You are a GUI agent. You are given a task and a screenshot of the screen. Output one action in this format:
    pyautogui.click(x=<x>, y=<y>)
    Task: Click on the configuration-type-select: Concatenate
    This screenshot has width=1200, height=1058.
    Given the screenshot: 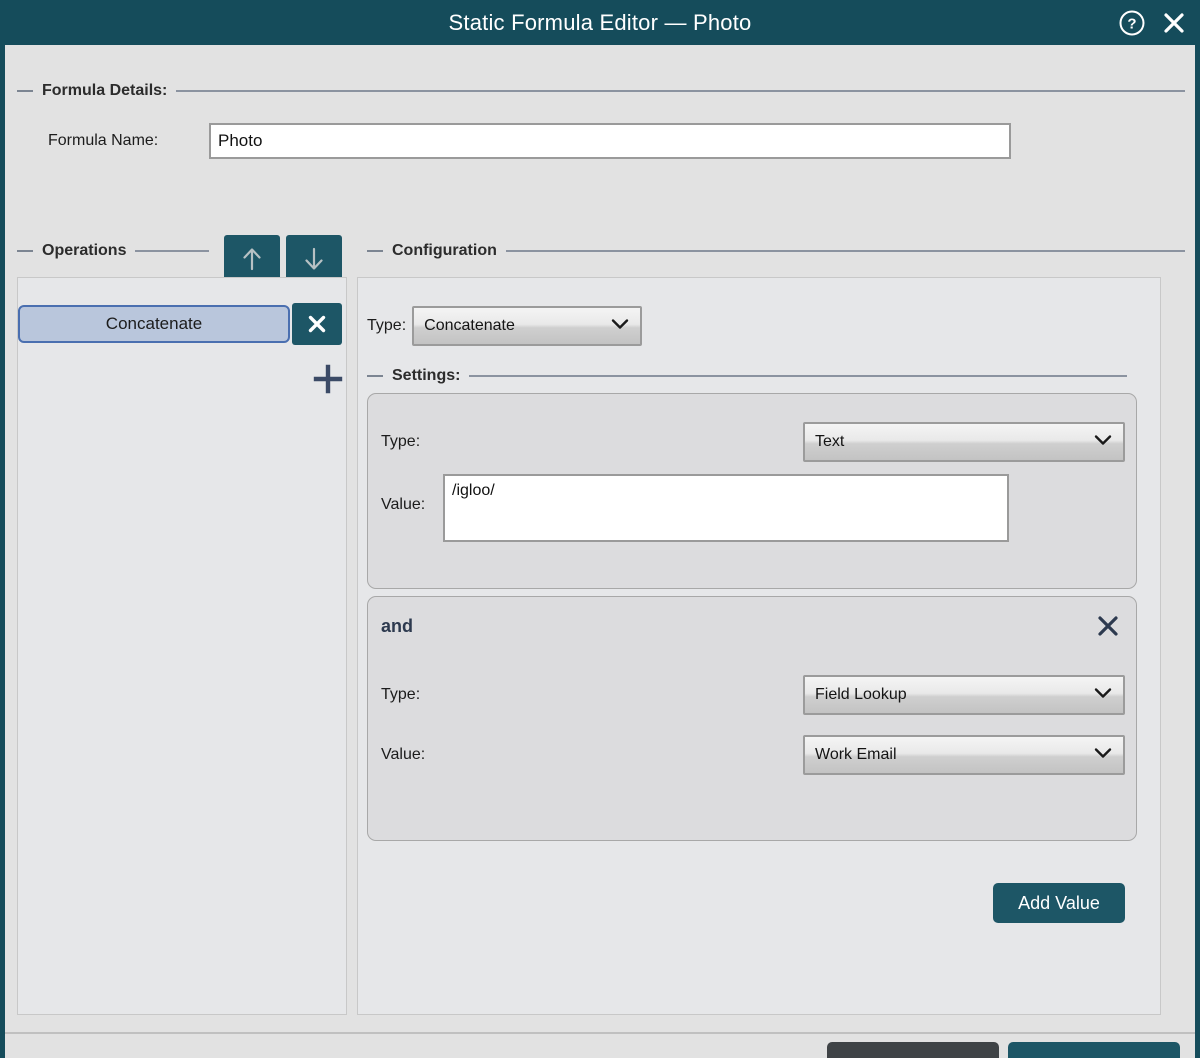 What is the action you would take?
    pyautogui.click(x=527, y=326)
    